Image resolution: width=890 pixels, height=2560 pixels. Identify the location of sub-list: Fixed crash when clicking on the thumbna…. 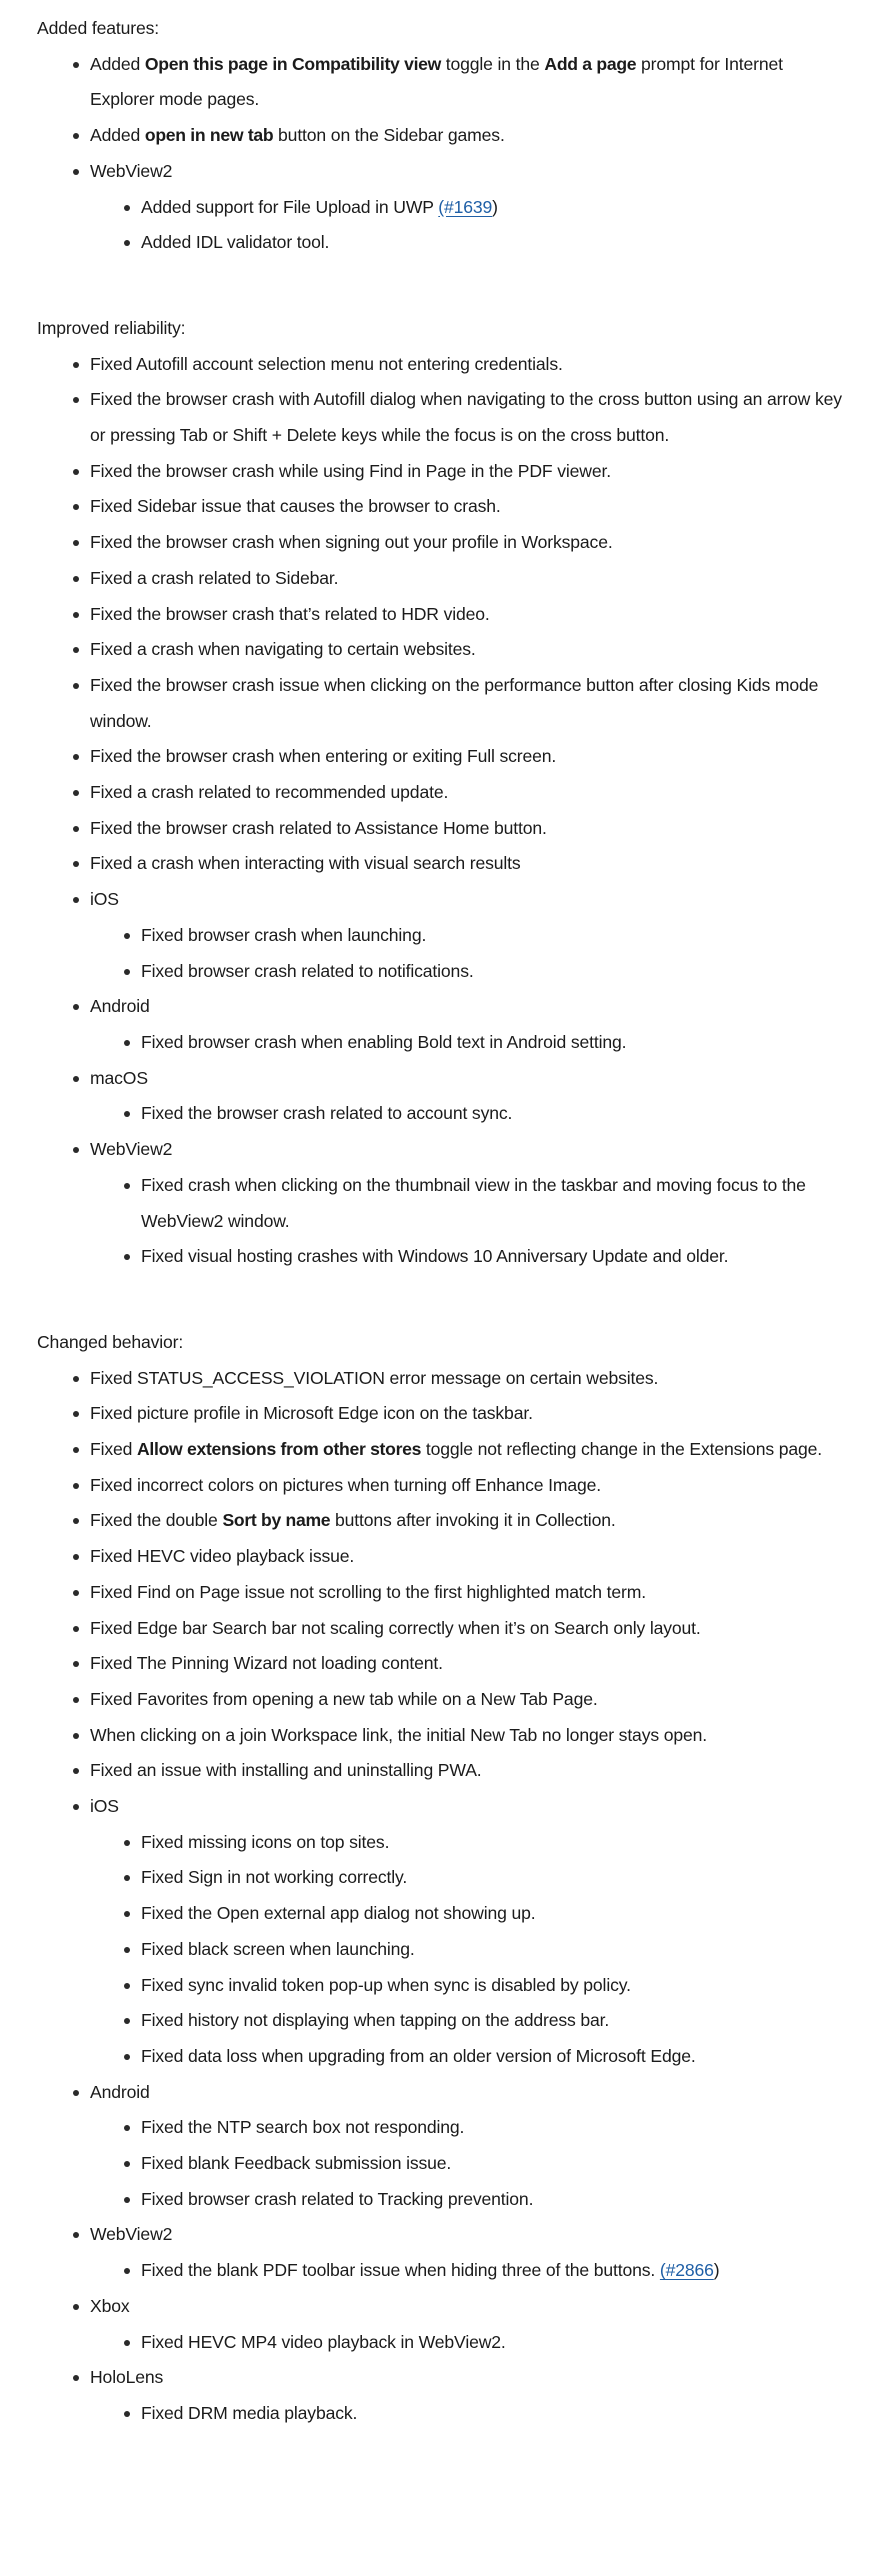
(470, 1221).